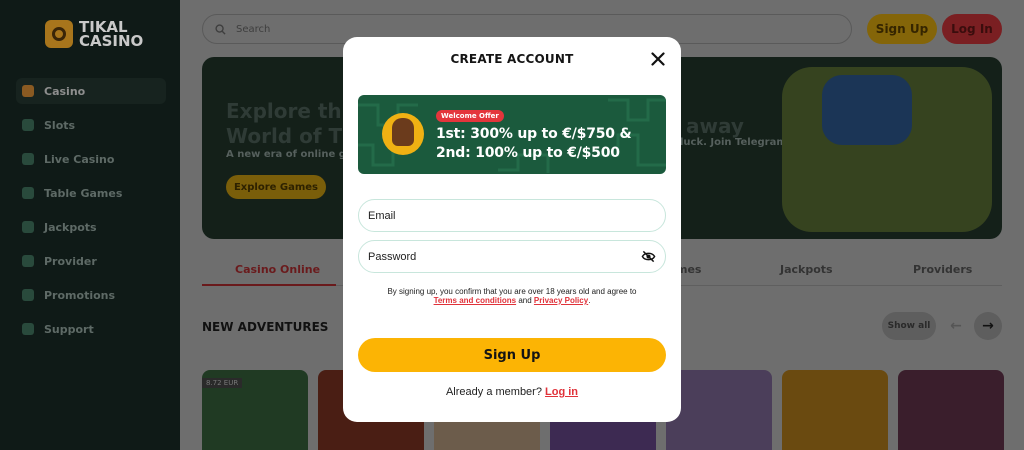 The image size is (1024, 450). Describe the element at coordinates (265, 327) in the screenshot. I see `section-title: NEW ADVENTURES` at that location.